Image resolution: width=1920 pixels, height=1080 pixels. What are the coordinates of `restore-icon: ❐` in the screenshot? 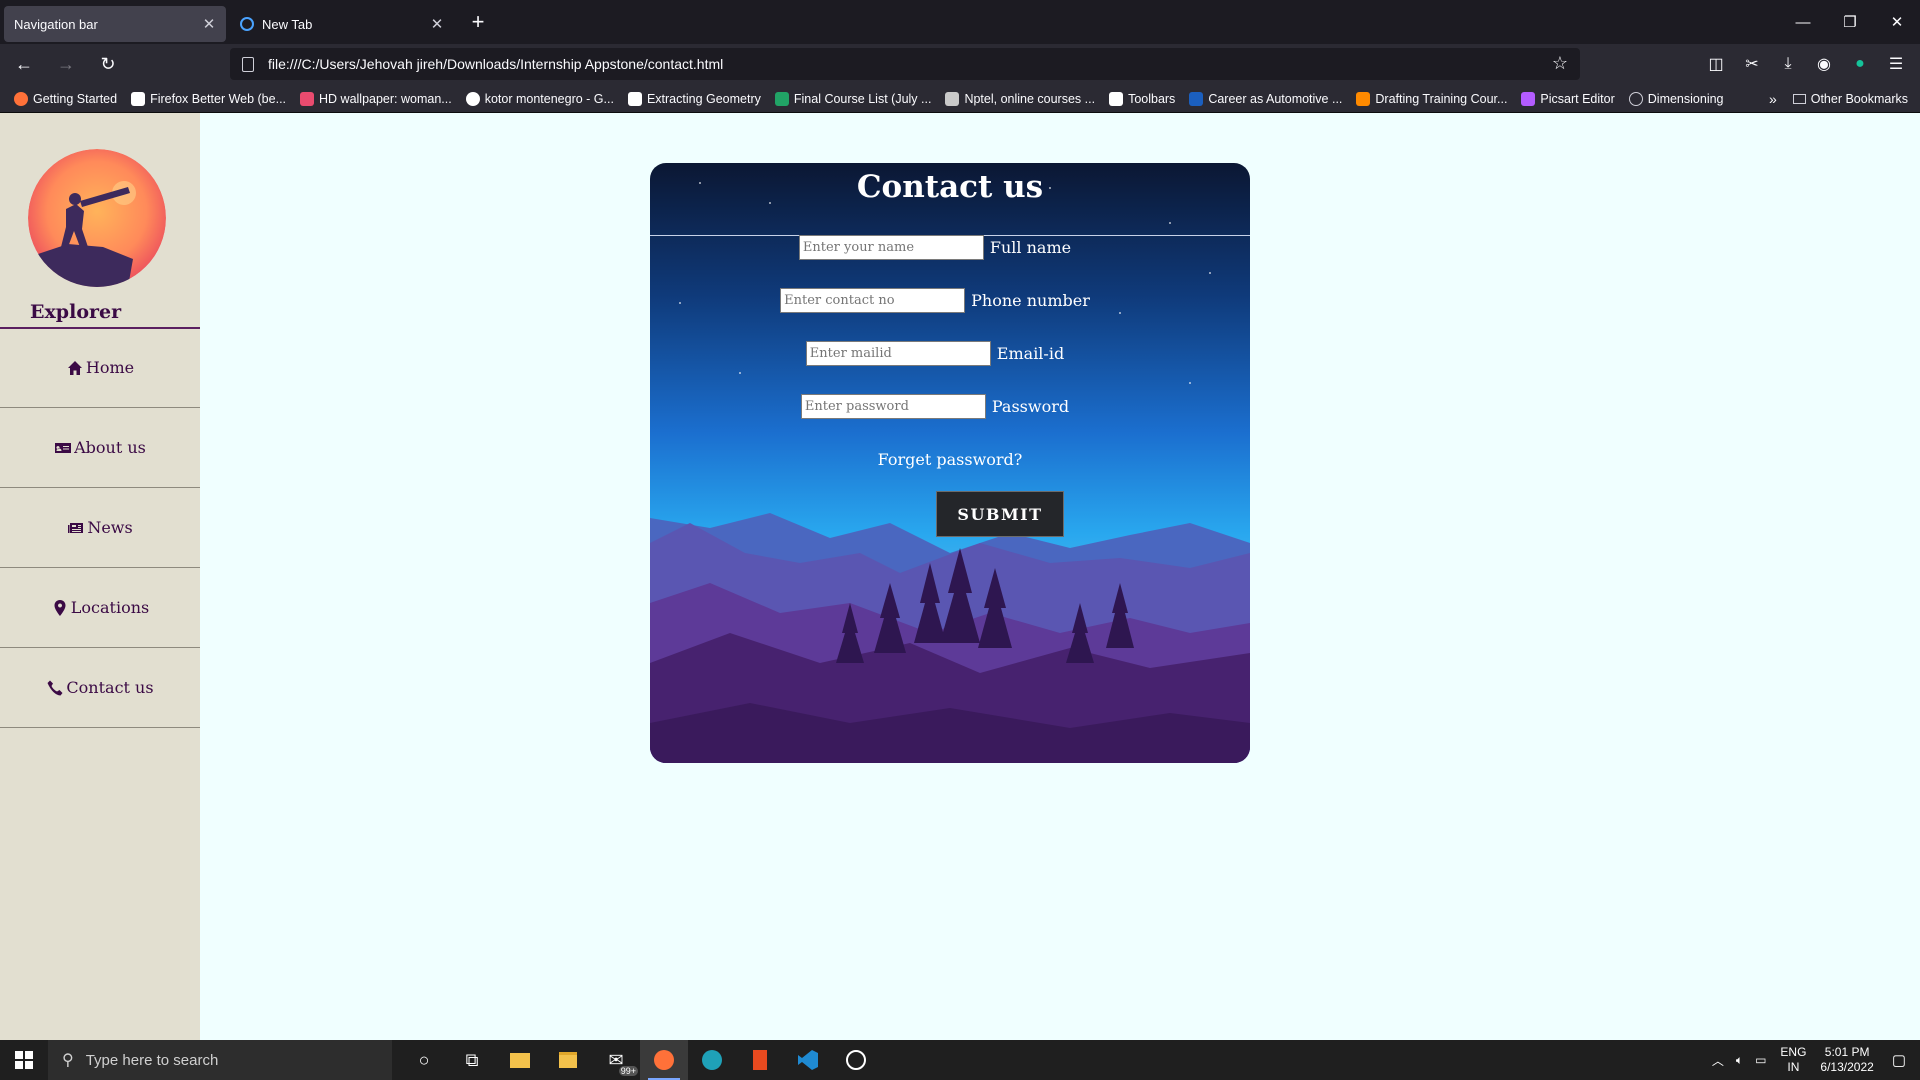 It's located at (1850, 22).